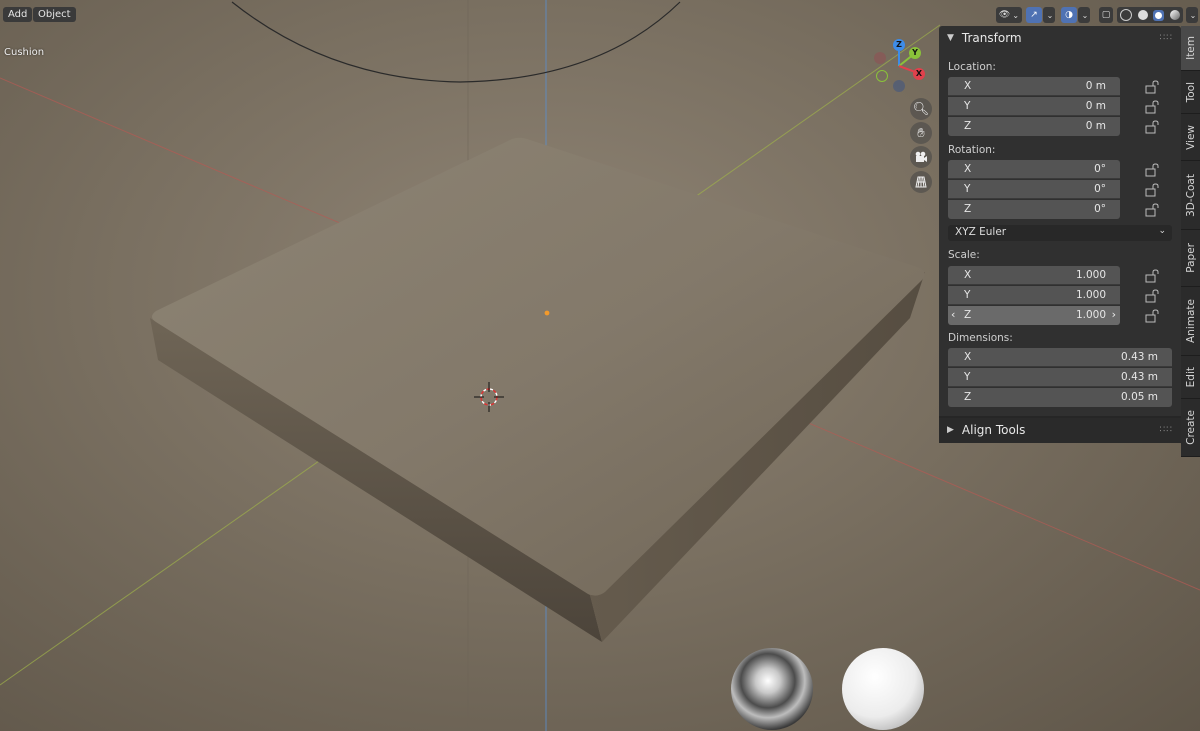 The image size is (1200, 731). I want to click on tab-label: 3D-Coat, so click(1190, 195).